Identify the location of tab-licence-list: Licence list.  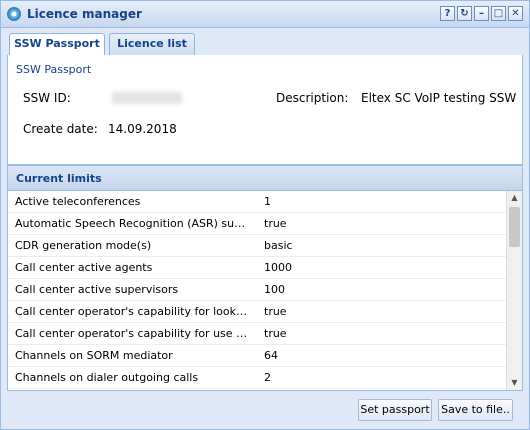
(152, 44).